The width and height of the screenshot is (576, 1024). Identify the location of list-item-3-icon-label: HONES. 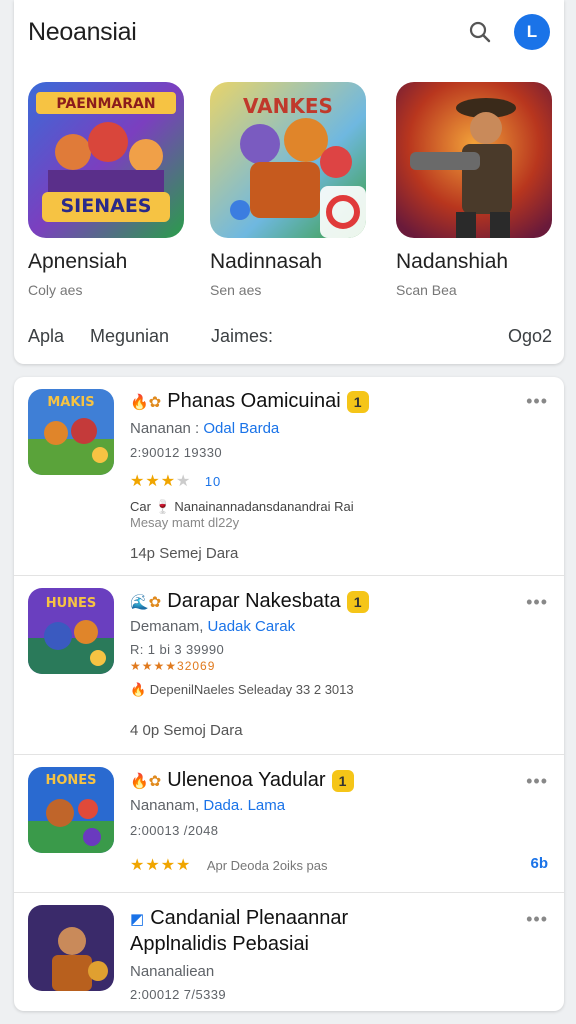
(71, 780).